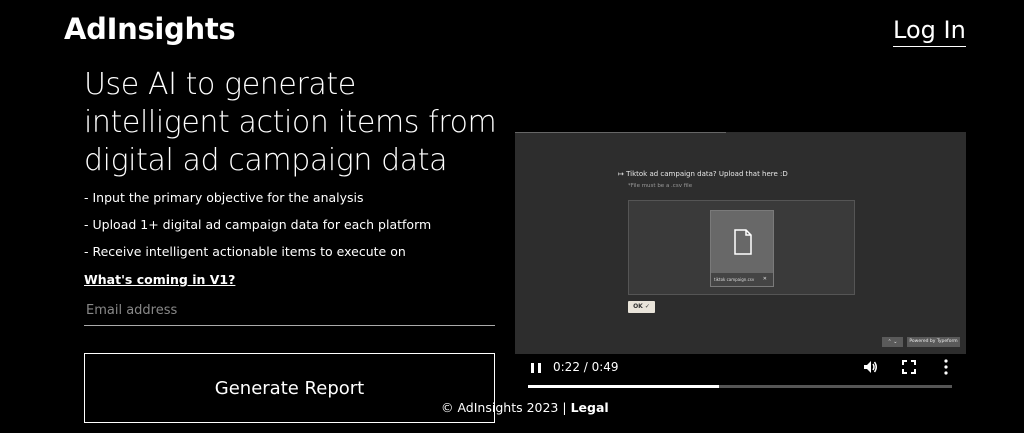 This screenshot has height=433, width=1024. What do you see at coordinates (586, 367) in the screenshot?
I see `video-time: 0:22 / 0:49` at bounding box center [586, 367].